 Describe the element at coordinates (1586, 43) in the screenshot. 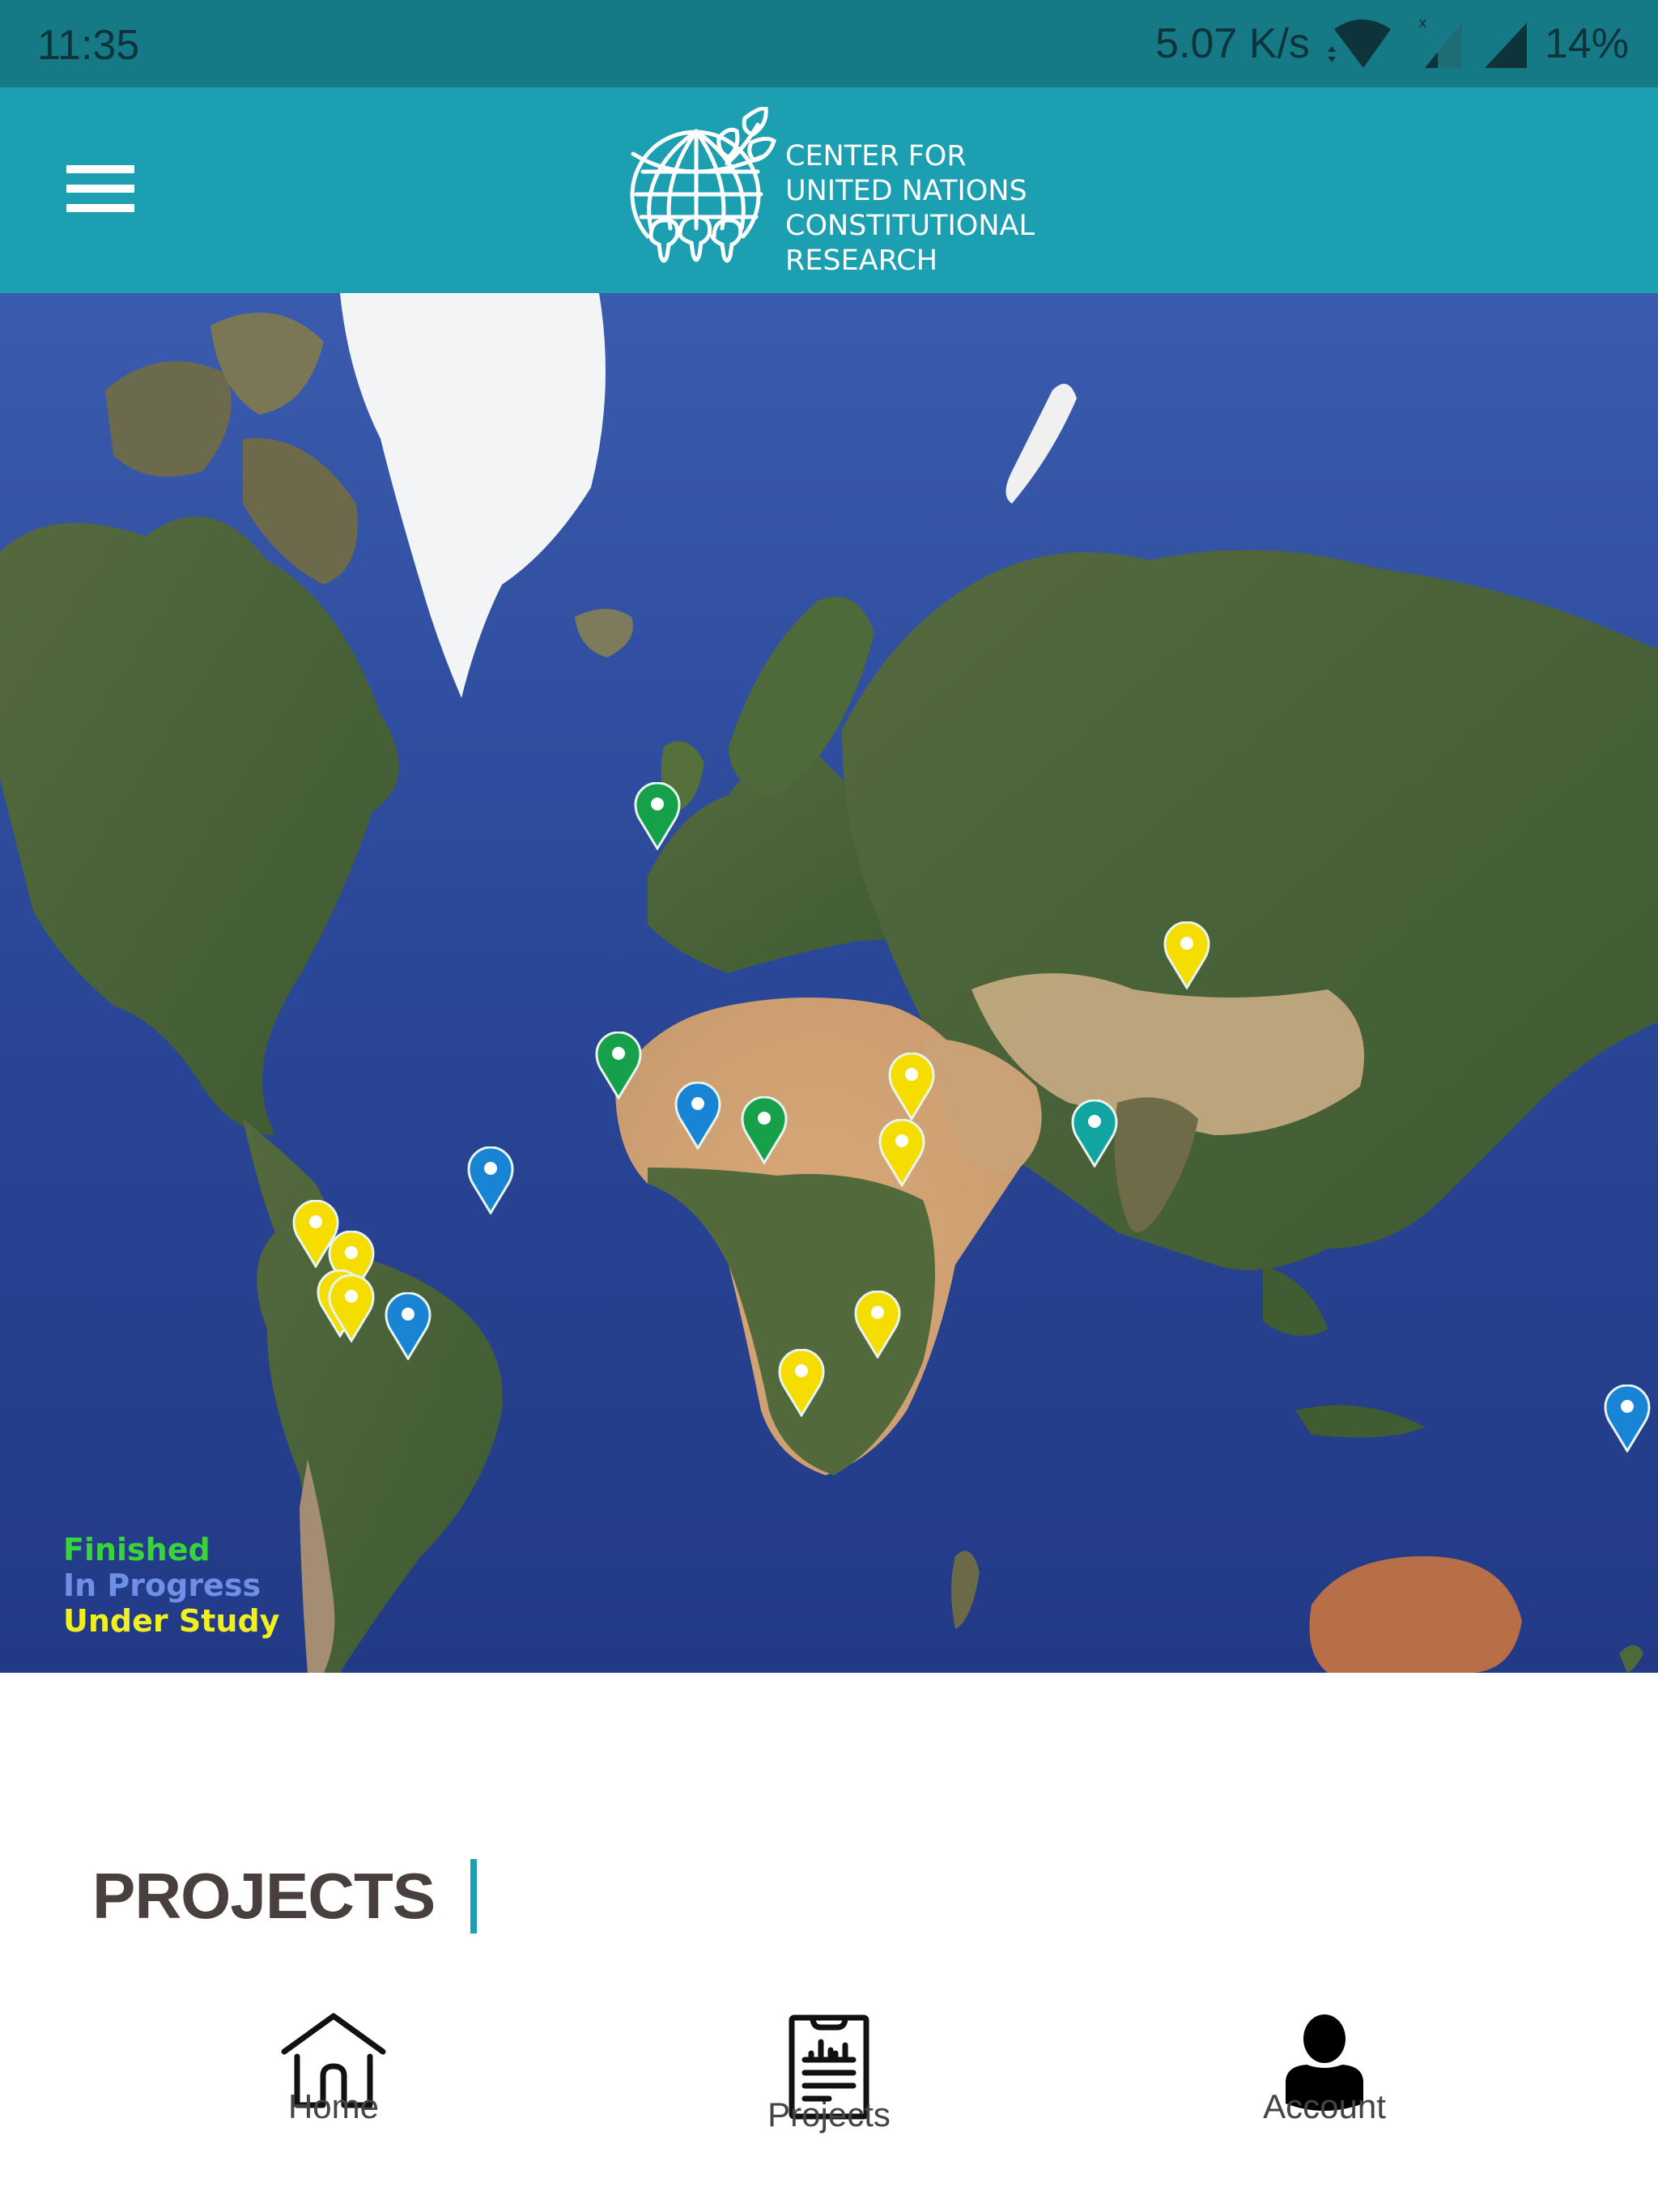

I see `battery-percent: 14%` at that location.